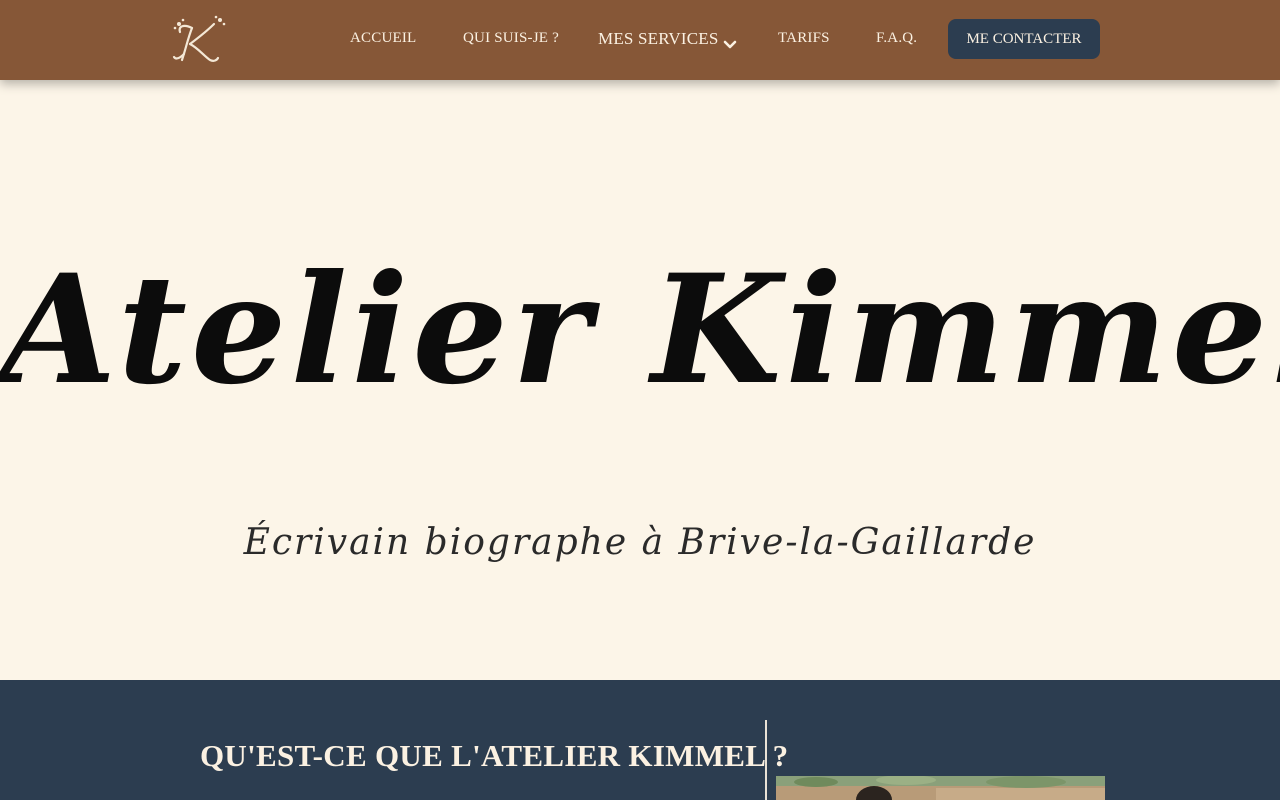 This screenshot has width=1280, height=800. What do you see at coordinates (640, 542) in the screenshot?
I see `hero-subtitle: Écrivain biographe à Brive-la-Gaillarde` at bounding box center [640, 542].